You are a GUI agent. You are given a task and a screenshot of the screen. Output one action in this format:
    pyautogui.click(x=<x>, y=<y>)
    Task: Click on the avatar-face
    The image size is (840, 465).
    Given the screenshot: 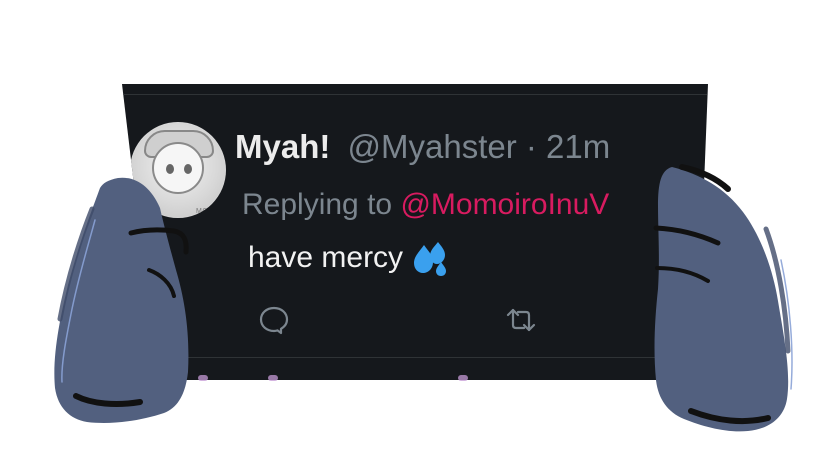 What is the action you would take?
    pyautogui.click(x=178, y=168)
    